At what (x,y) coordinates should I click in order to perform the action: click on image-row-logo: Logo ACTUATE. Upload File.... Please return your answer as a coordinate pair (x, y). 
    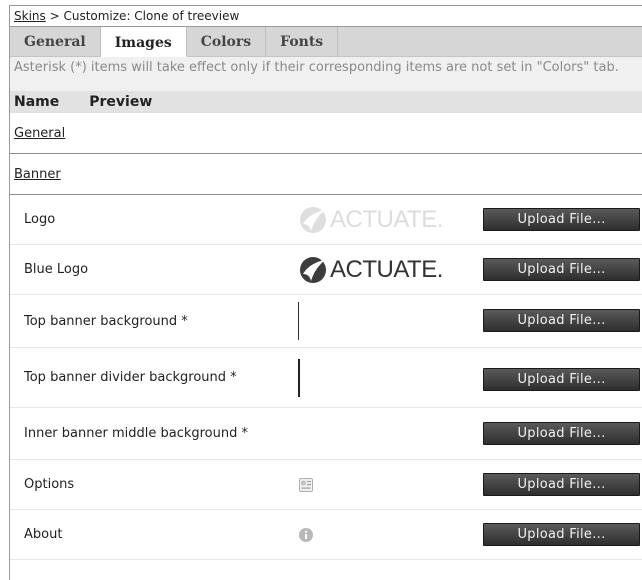
    Looking at the image, I should click on (326, 220).